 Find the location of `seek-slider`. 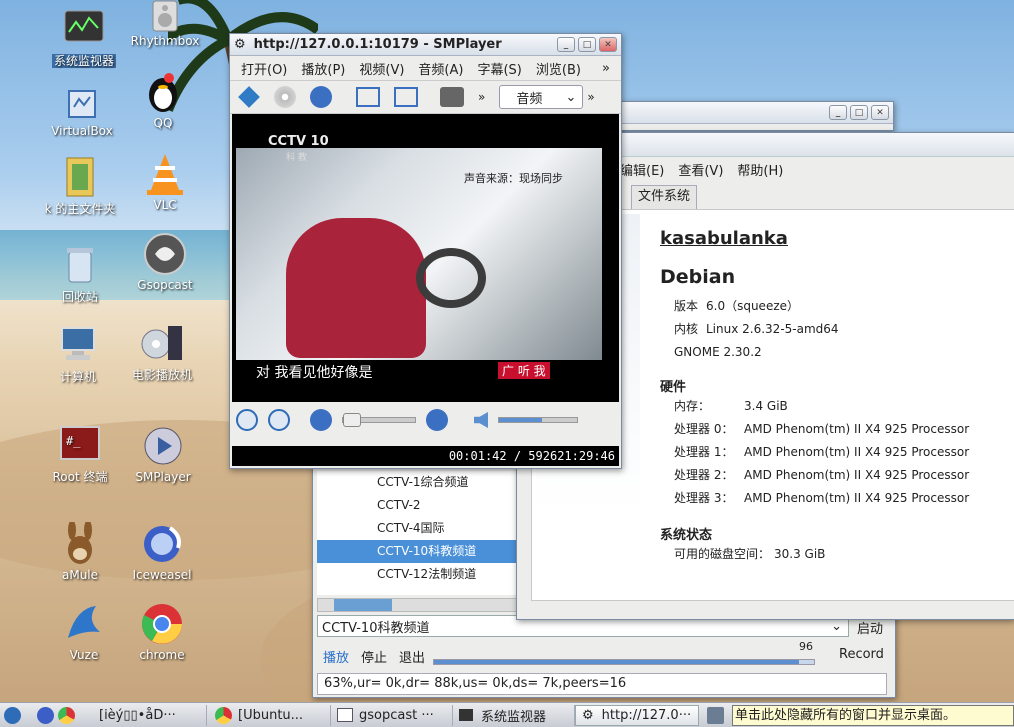

seek-slider is located at coordinates (379, 420).